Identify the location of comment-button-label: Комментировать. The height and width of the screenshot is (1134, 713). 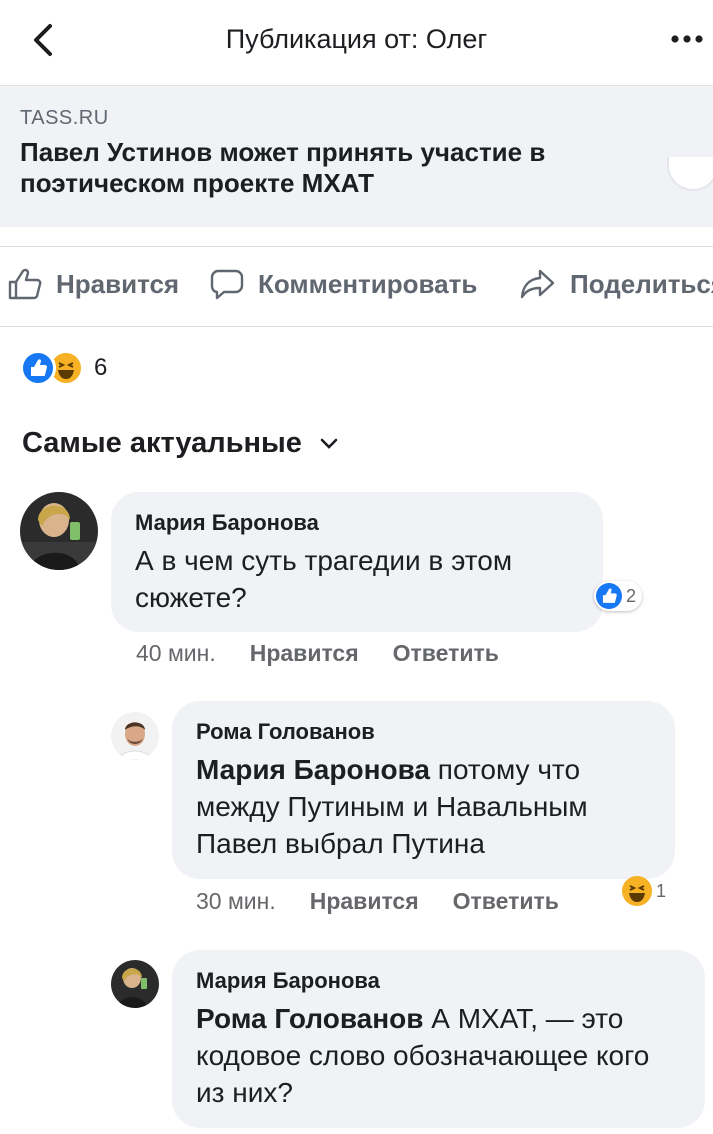
(368, 283).